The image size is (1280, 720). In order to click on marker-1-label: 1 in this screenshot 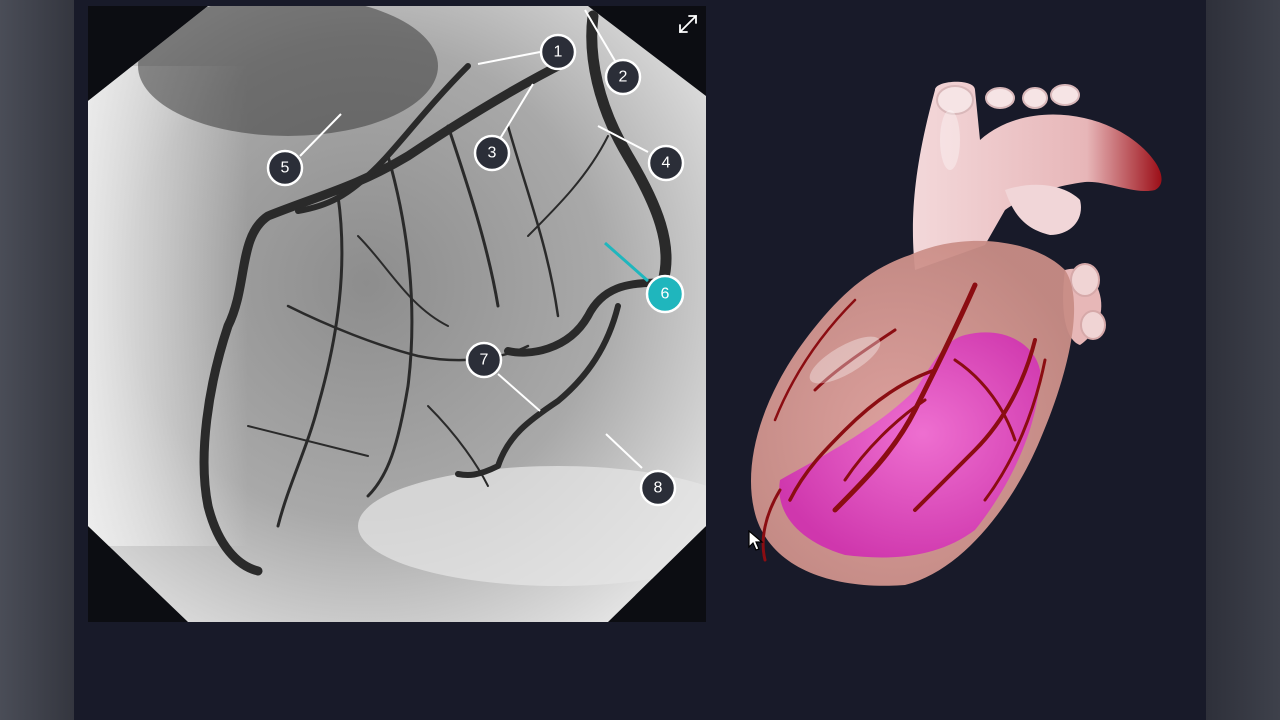, I will do `click(558, 52)`.